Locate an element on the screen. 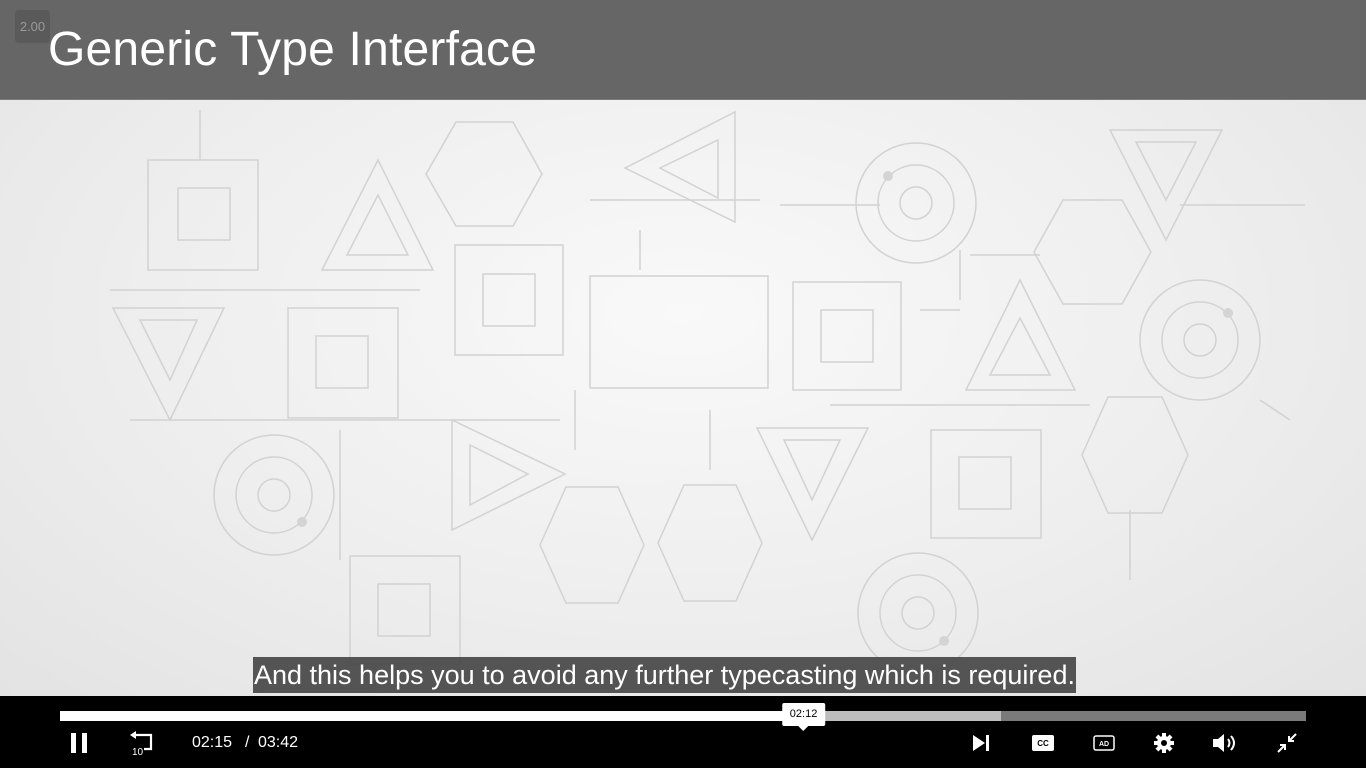 The height and width of the screenshot is (768, 1366). settings-button is located at coordinates (1164, 743).